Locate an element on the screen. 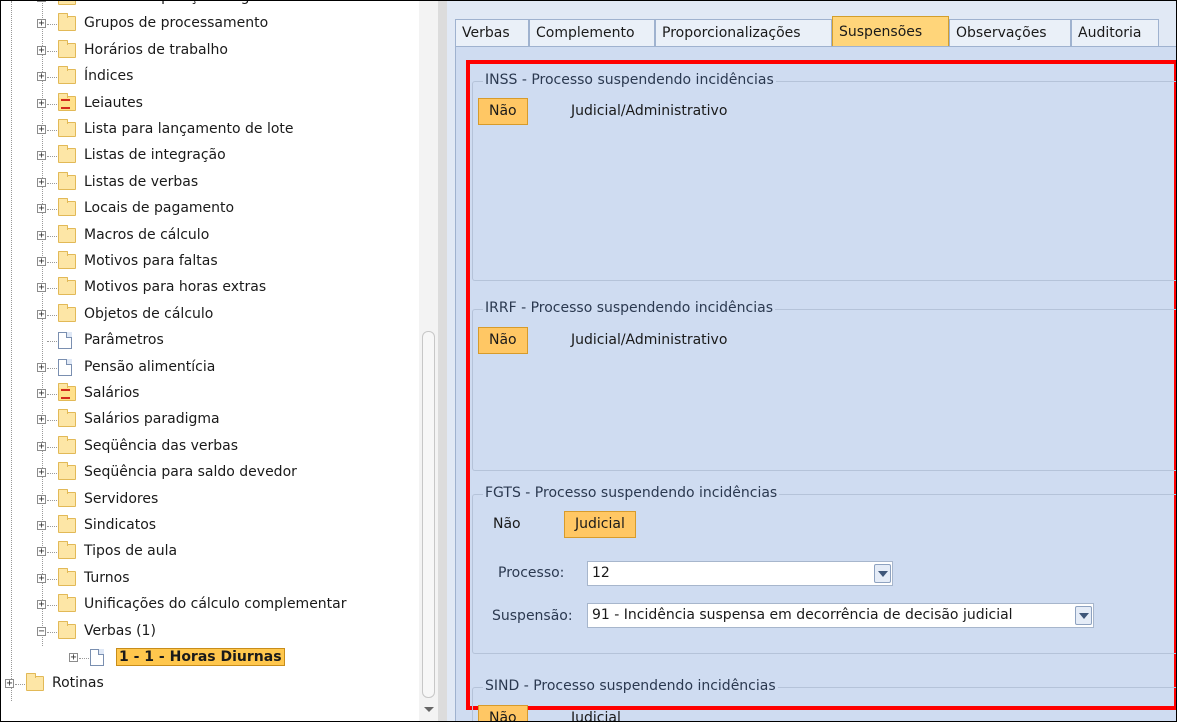  tree-item: + Lista para lançamento de lote is located at coordinates (210, 131).